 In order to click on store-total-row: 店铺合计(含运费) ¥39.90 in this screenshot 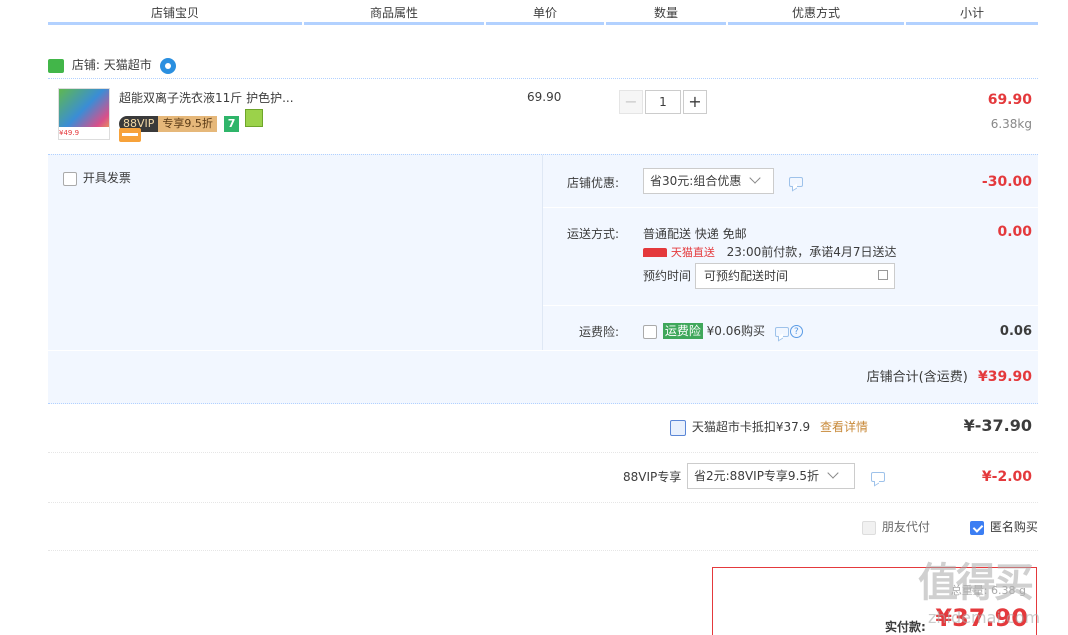, I will do `click(949, 377)`.